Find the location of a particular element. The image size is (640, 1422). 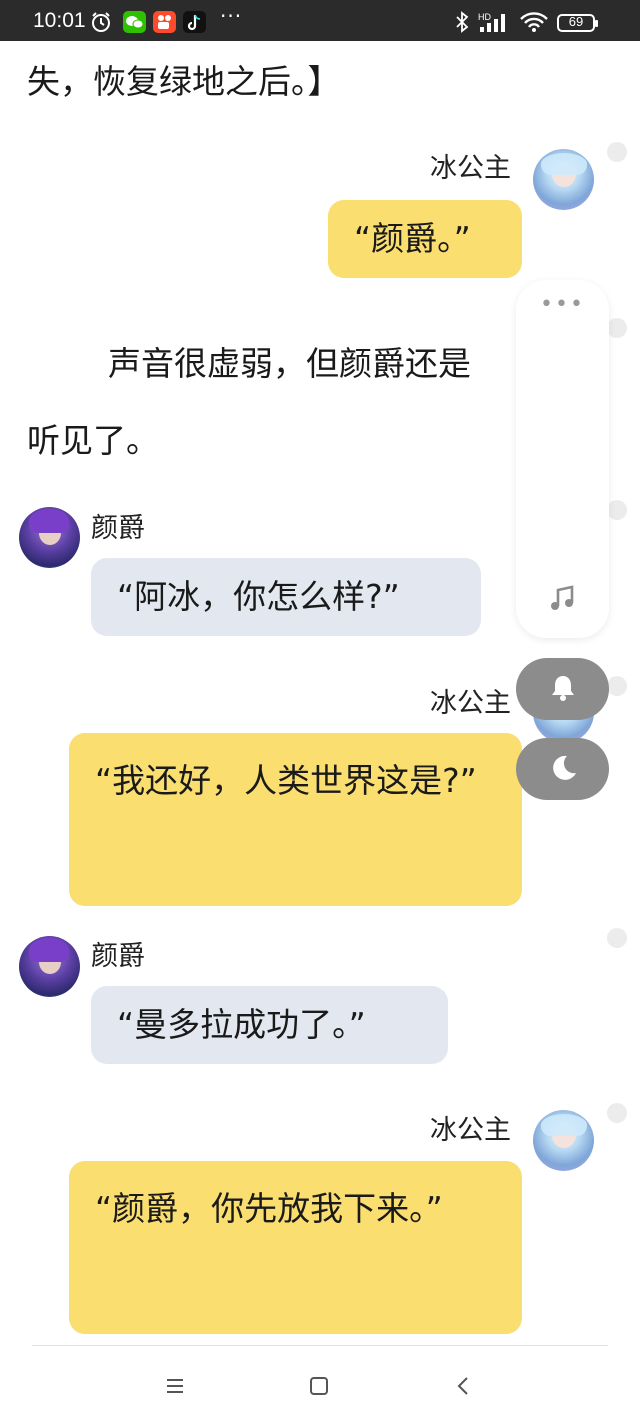

status-bar: 10:01 ··· HD 69 is located at coordinates (320, 20).